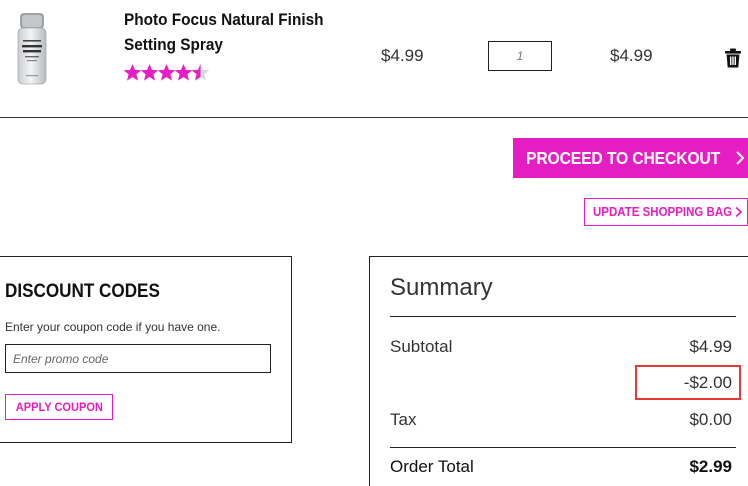  What do you see at coordinates (138, 358) in the screenshot?
I see `promo-code-input` at bounding box center [138, 358].